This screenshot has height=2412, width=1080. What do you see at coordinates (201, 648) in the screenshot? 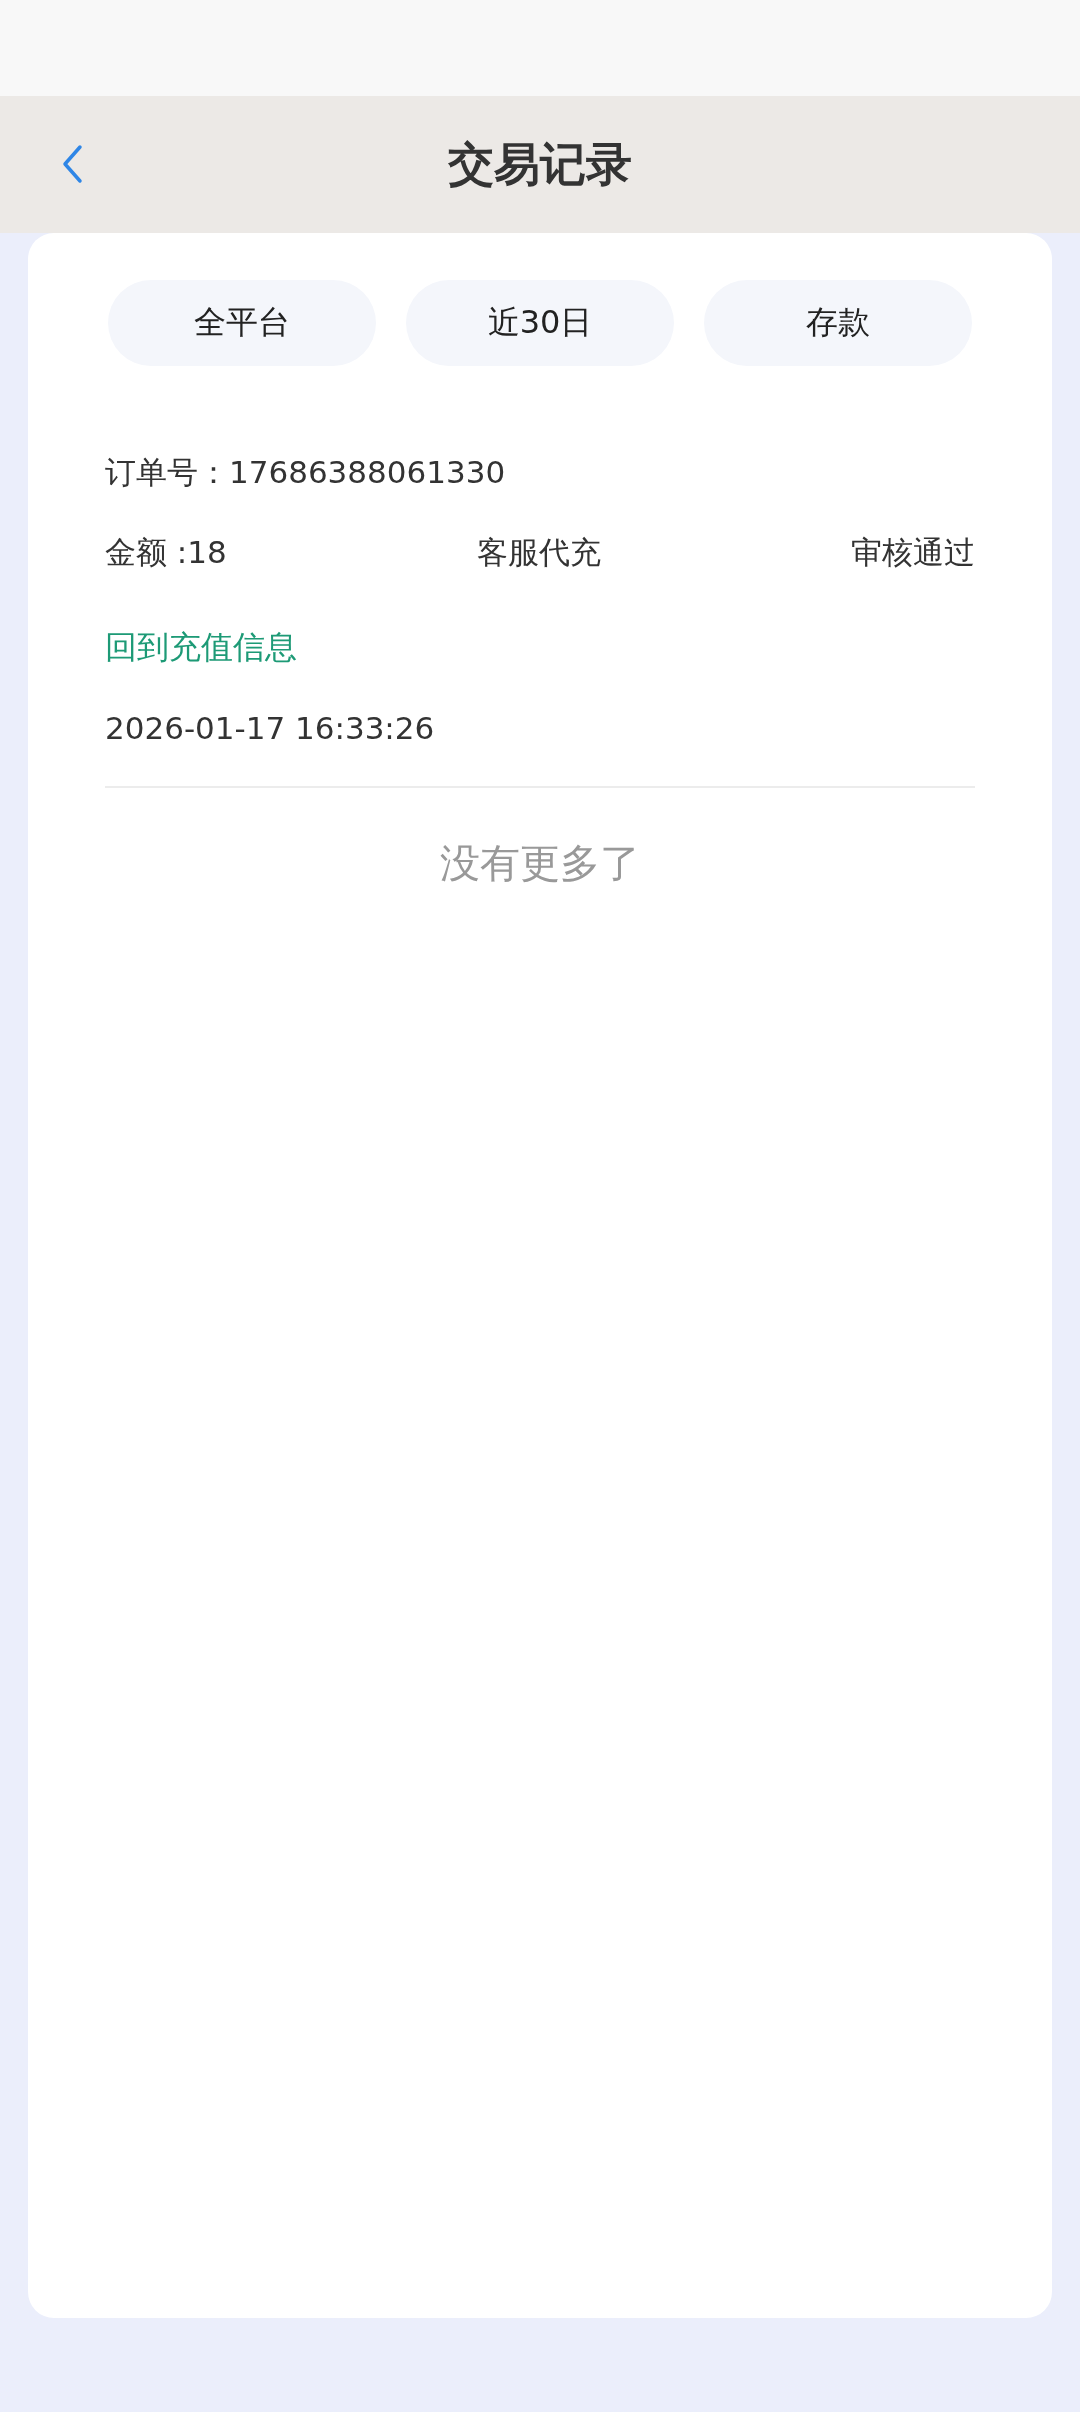
I see `recharge-info-link: 回到充值信息` at bounding box center [201, 648].